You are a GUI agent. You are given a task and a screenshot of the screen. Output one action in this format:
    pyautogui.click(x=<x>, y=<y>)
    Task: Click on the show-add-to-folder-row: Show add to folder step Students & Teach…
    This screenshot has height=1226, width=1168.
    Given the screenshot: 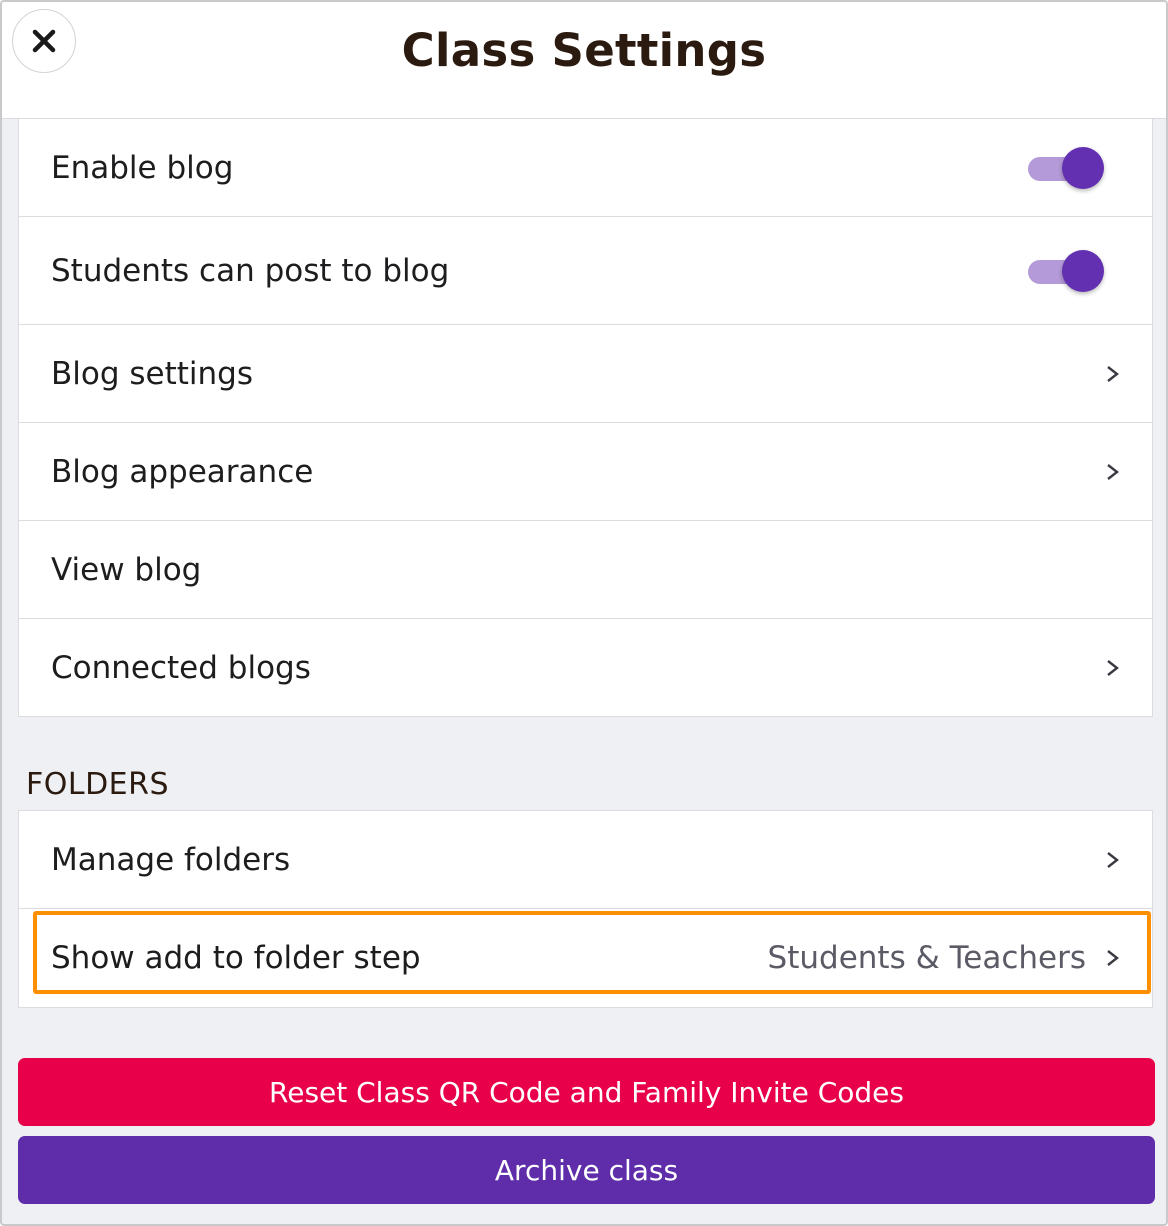 What is the action you would take?
    pyautogui.click(x=585, y=958)
    